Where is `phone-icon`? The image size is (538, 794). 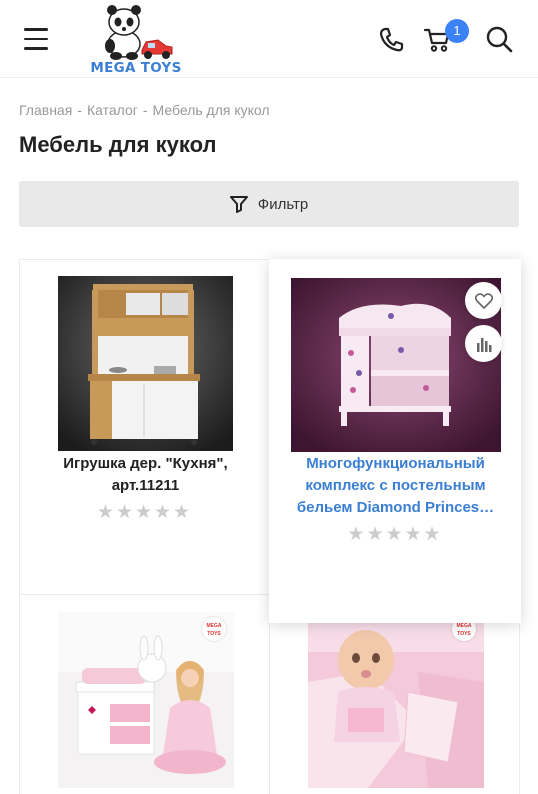 phone-icon is located at coordinates (391, 39).